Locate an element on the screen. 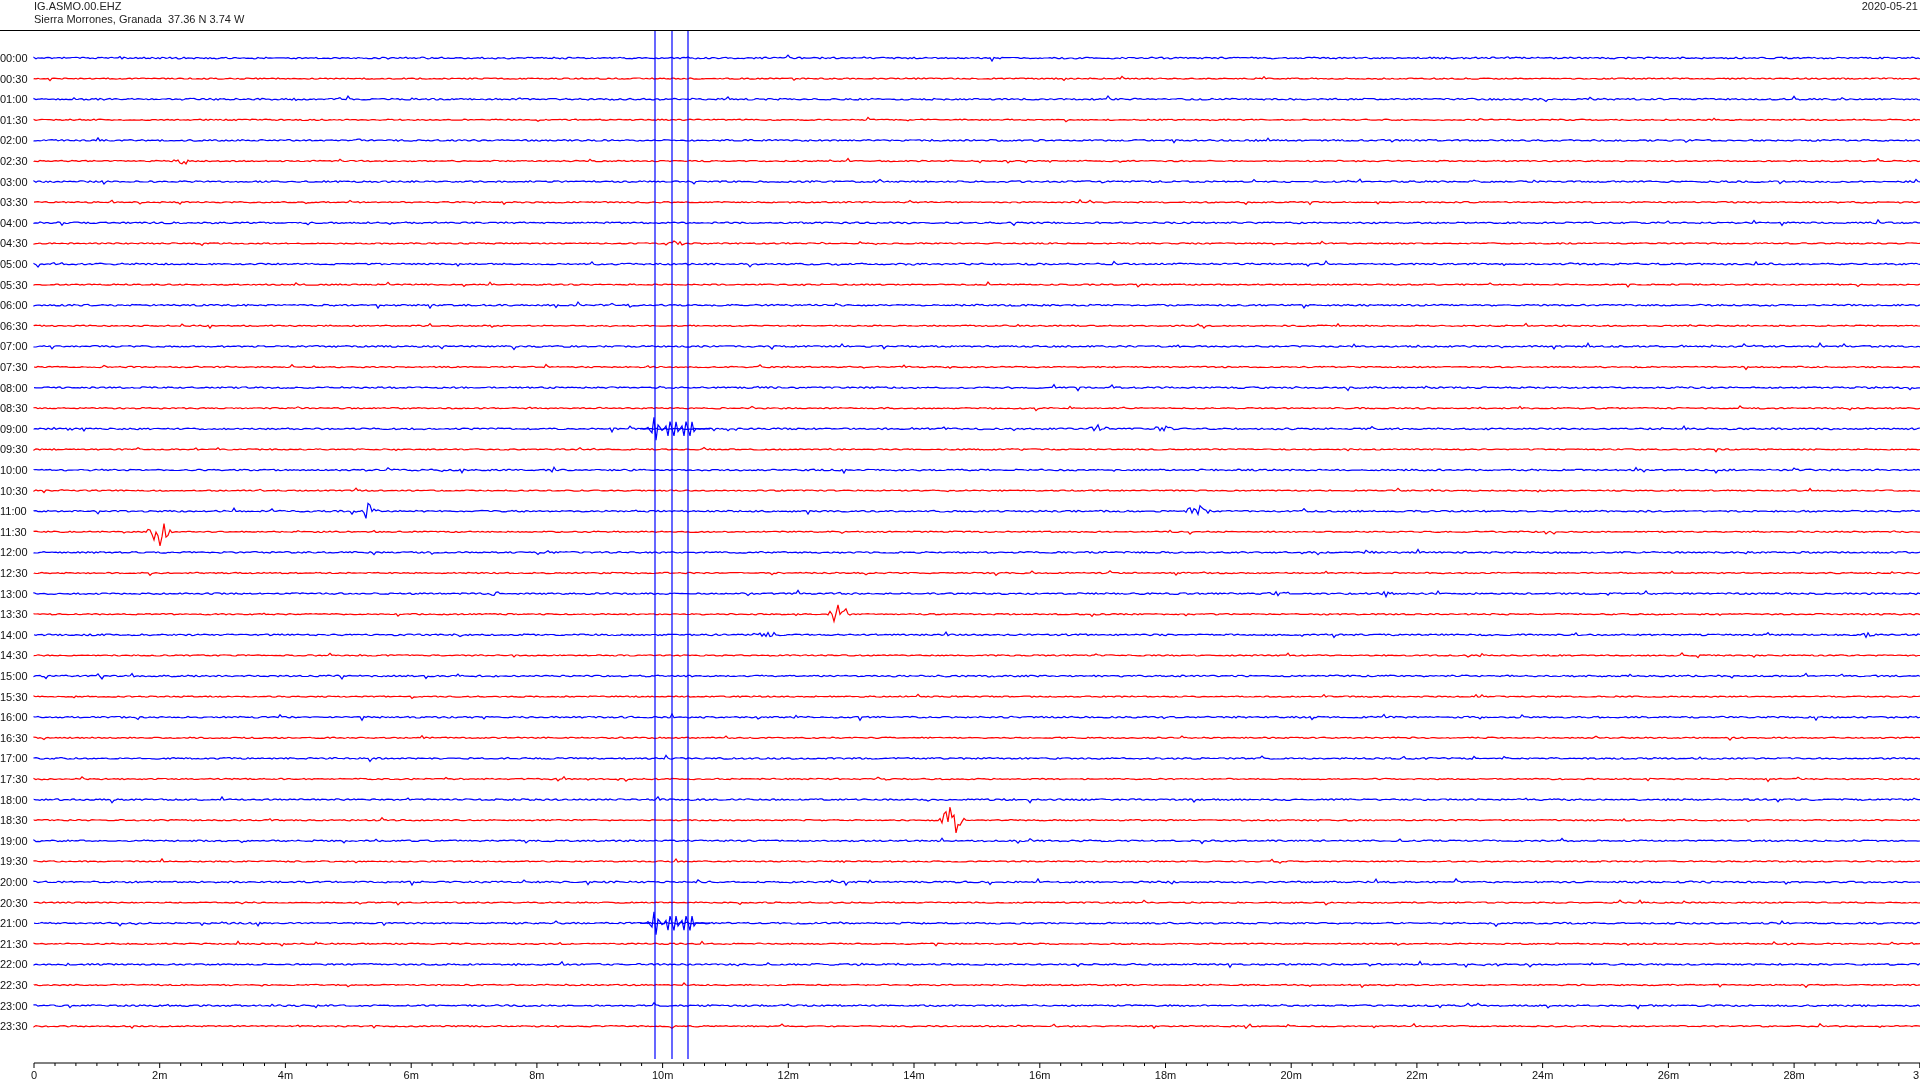 This screenshot has width=1920, height=1080. time-label: 21:30 is located at coordinates (14, 943).